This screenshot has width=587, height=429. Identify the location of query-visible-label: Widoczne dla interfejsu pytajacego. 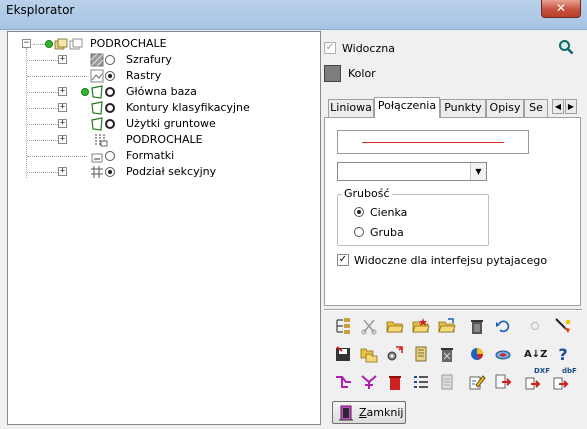
(451, 260).